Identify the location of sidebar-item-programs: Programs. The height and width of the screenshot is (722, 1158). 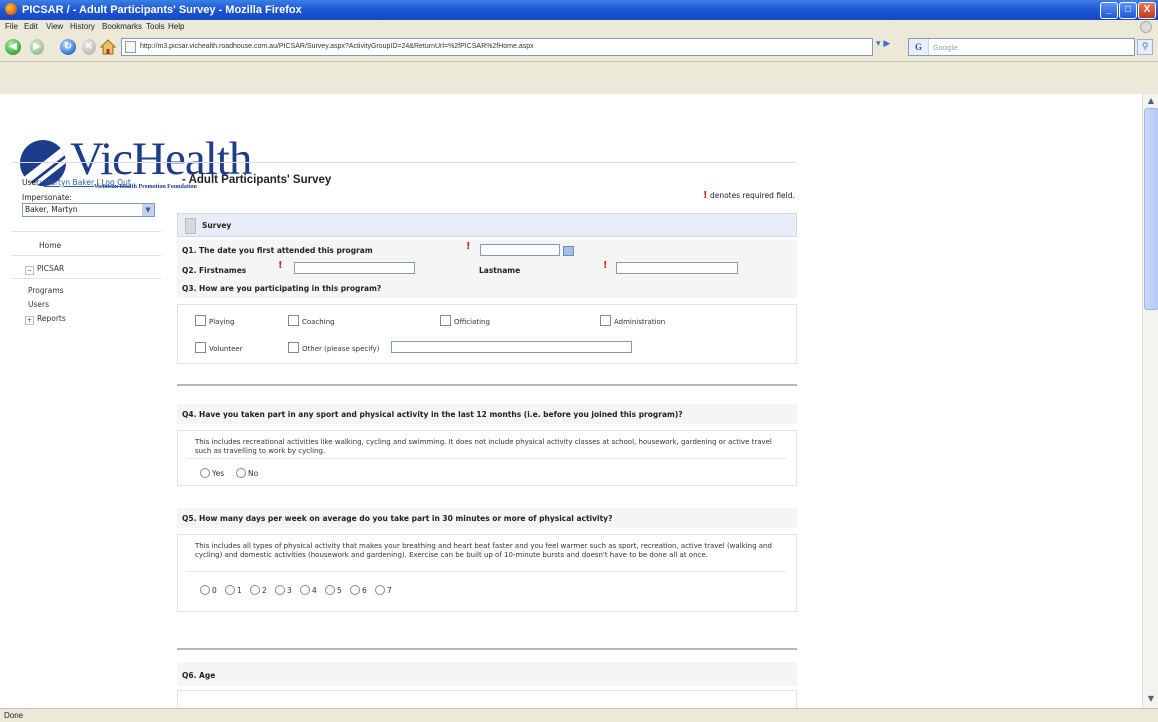
(46, 290).